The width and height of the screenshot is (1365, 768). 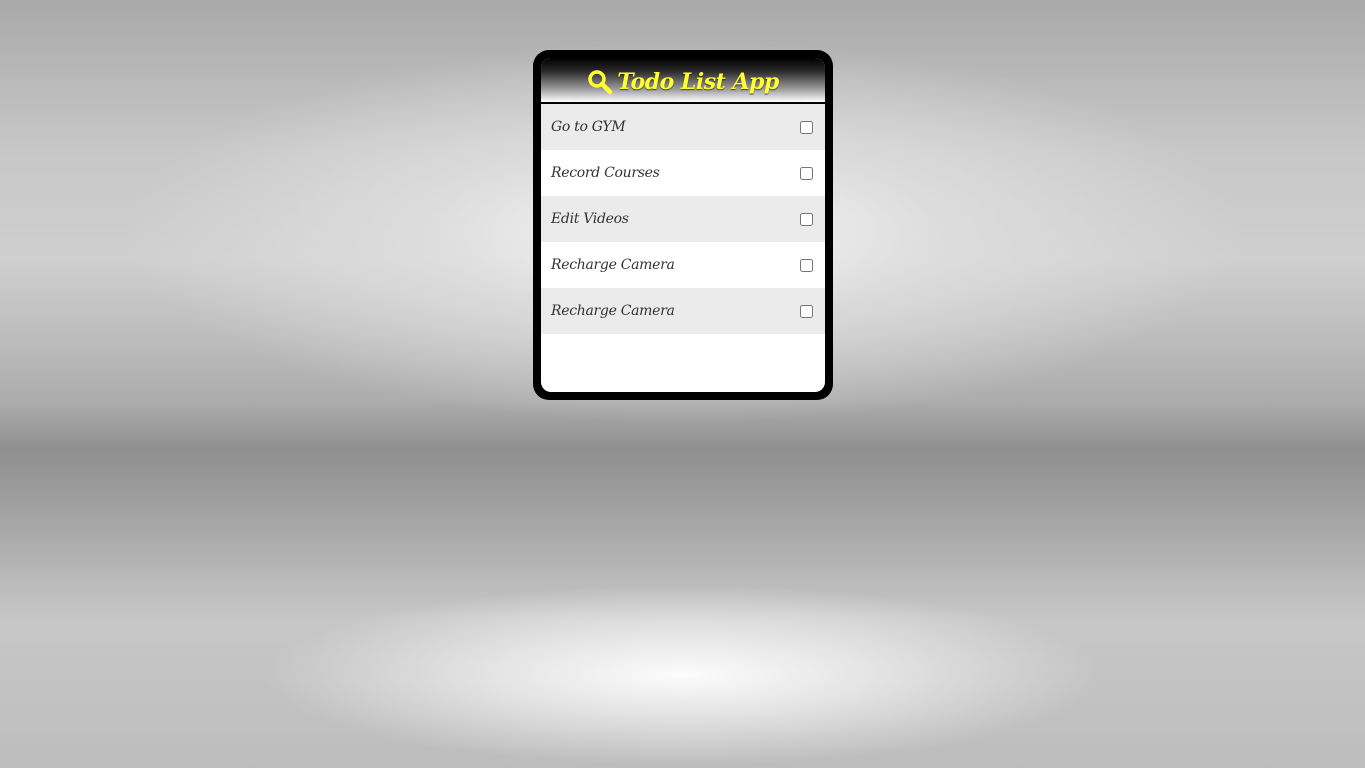 I want to click on todo-item: Edit Videos, so click(x=683, y=219).